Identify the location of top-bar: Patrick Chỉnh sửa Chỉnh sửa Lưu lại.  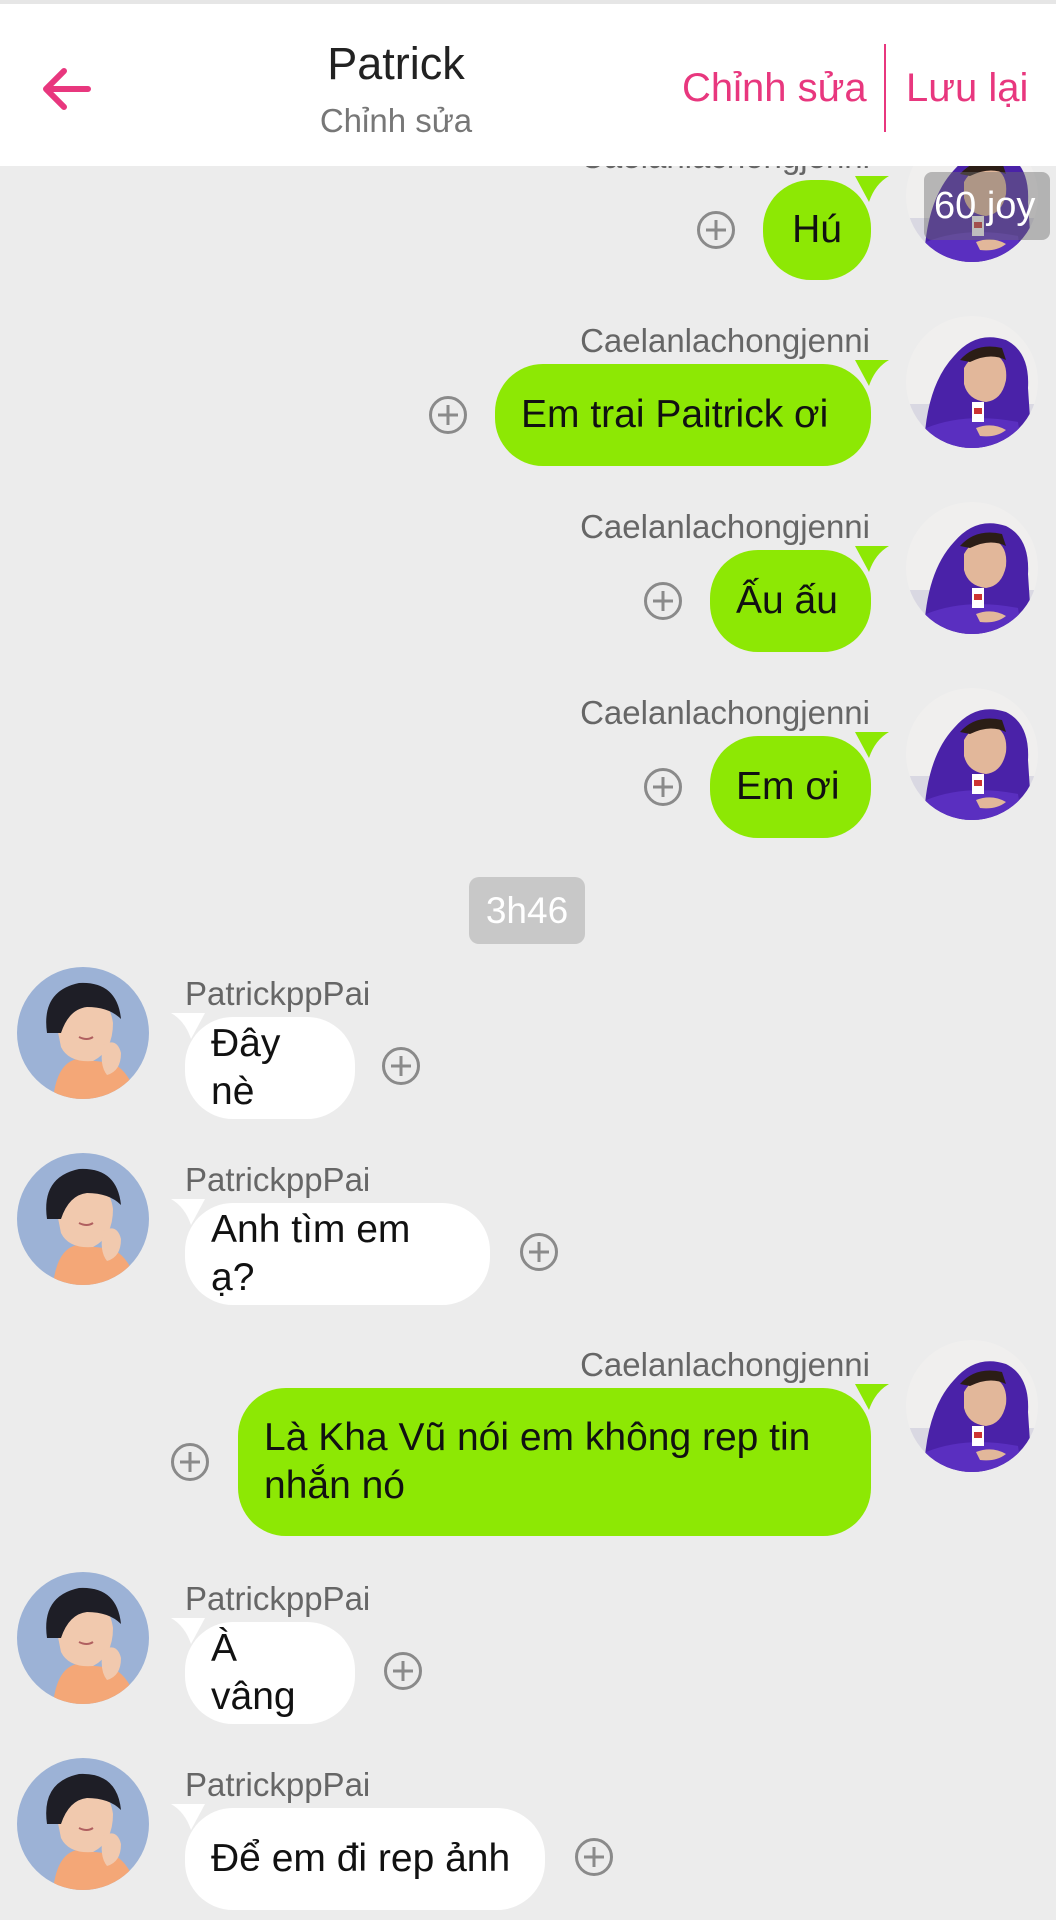
(528, 83).